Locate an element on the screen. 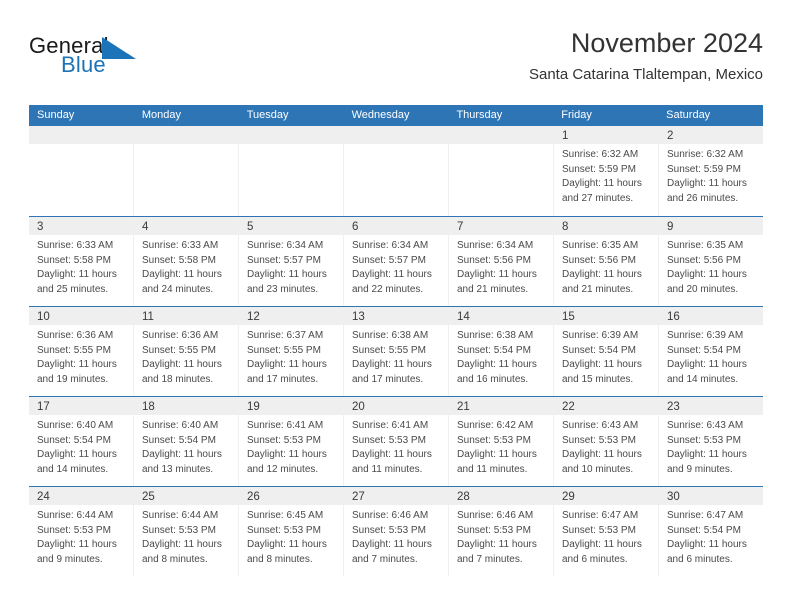 The image size is (792, 612). day-detail-line: Sunrise: 6:40 AM is located at coordinates (180, 425).